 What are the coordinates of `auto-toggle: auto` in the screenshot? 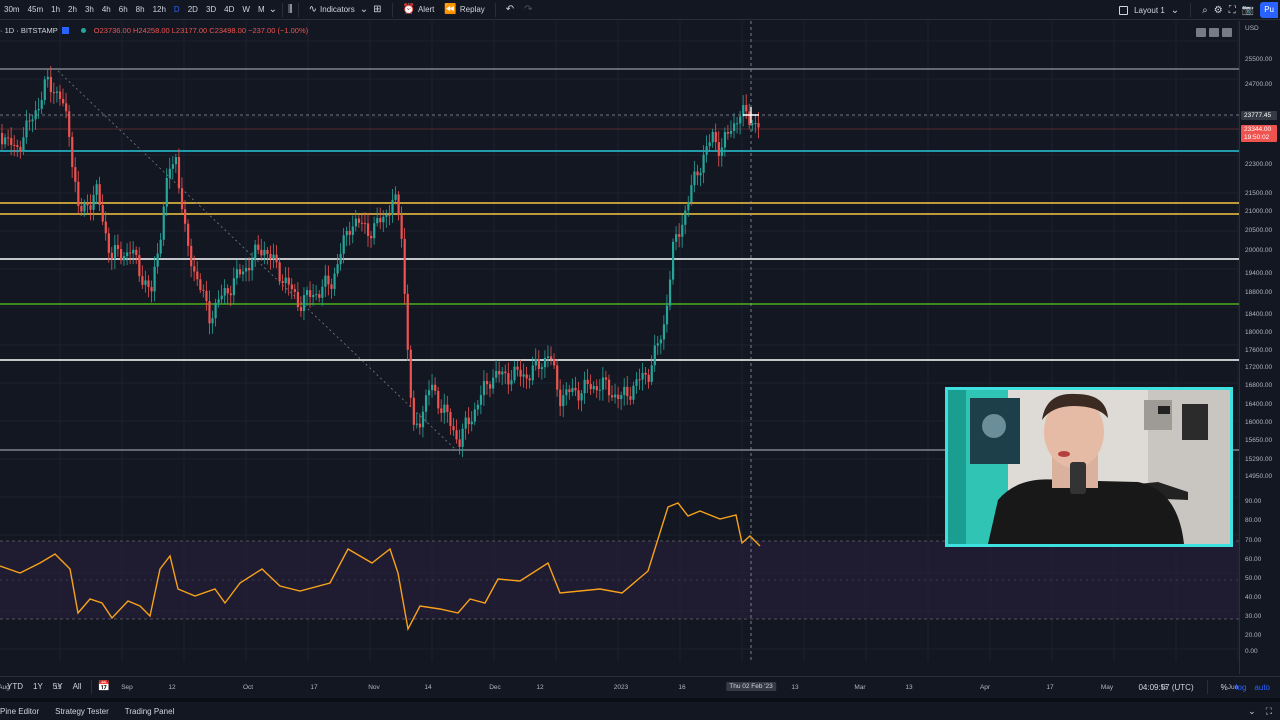 It's located at (1262, 687).